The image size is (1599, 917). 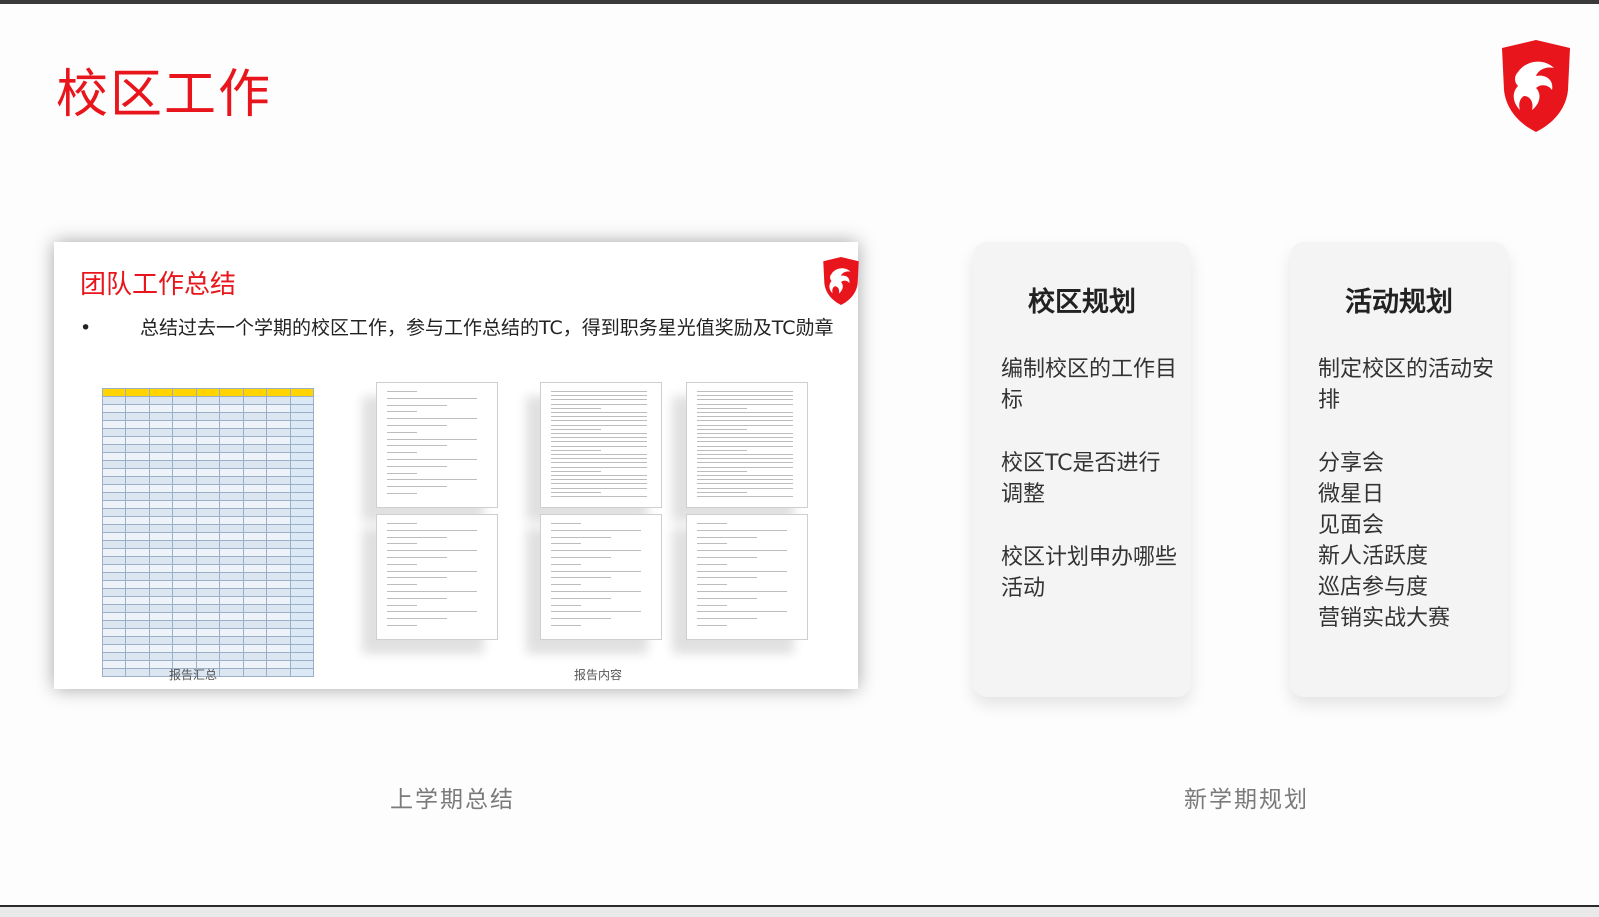 I want to click on card-item: 见面会, so click(x=1351, y=525).